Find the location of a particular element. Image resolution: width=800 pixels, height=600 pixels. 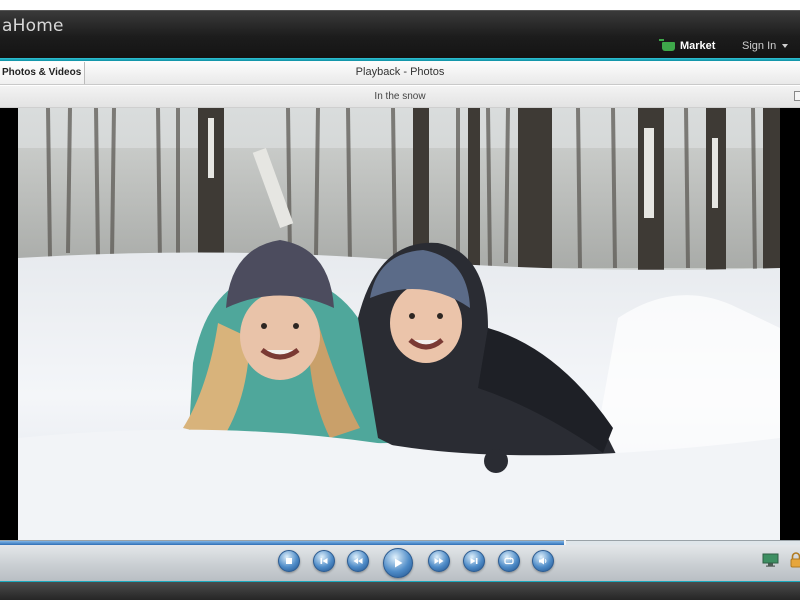

rewind-icon is located at coordinates (358, 561).